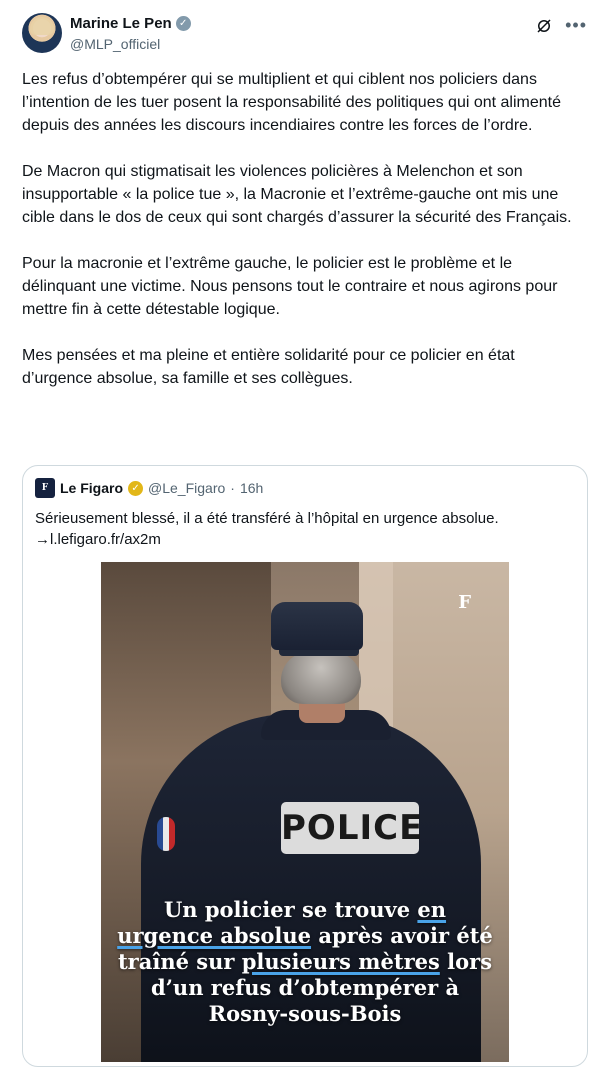 The image size is (605, 1067). What do you see at coordinates (351, 828) in the screenshot?
I see `police-patch: POLICE` at bounding box center [351, 828].